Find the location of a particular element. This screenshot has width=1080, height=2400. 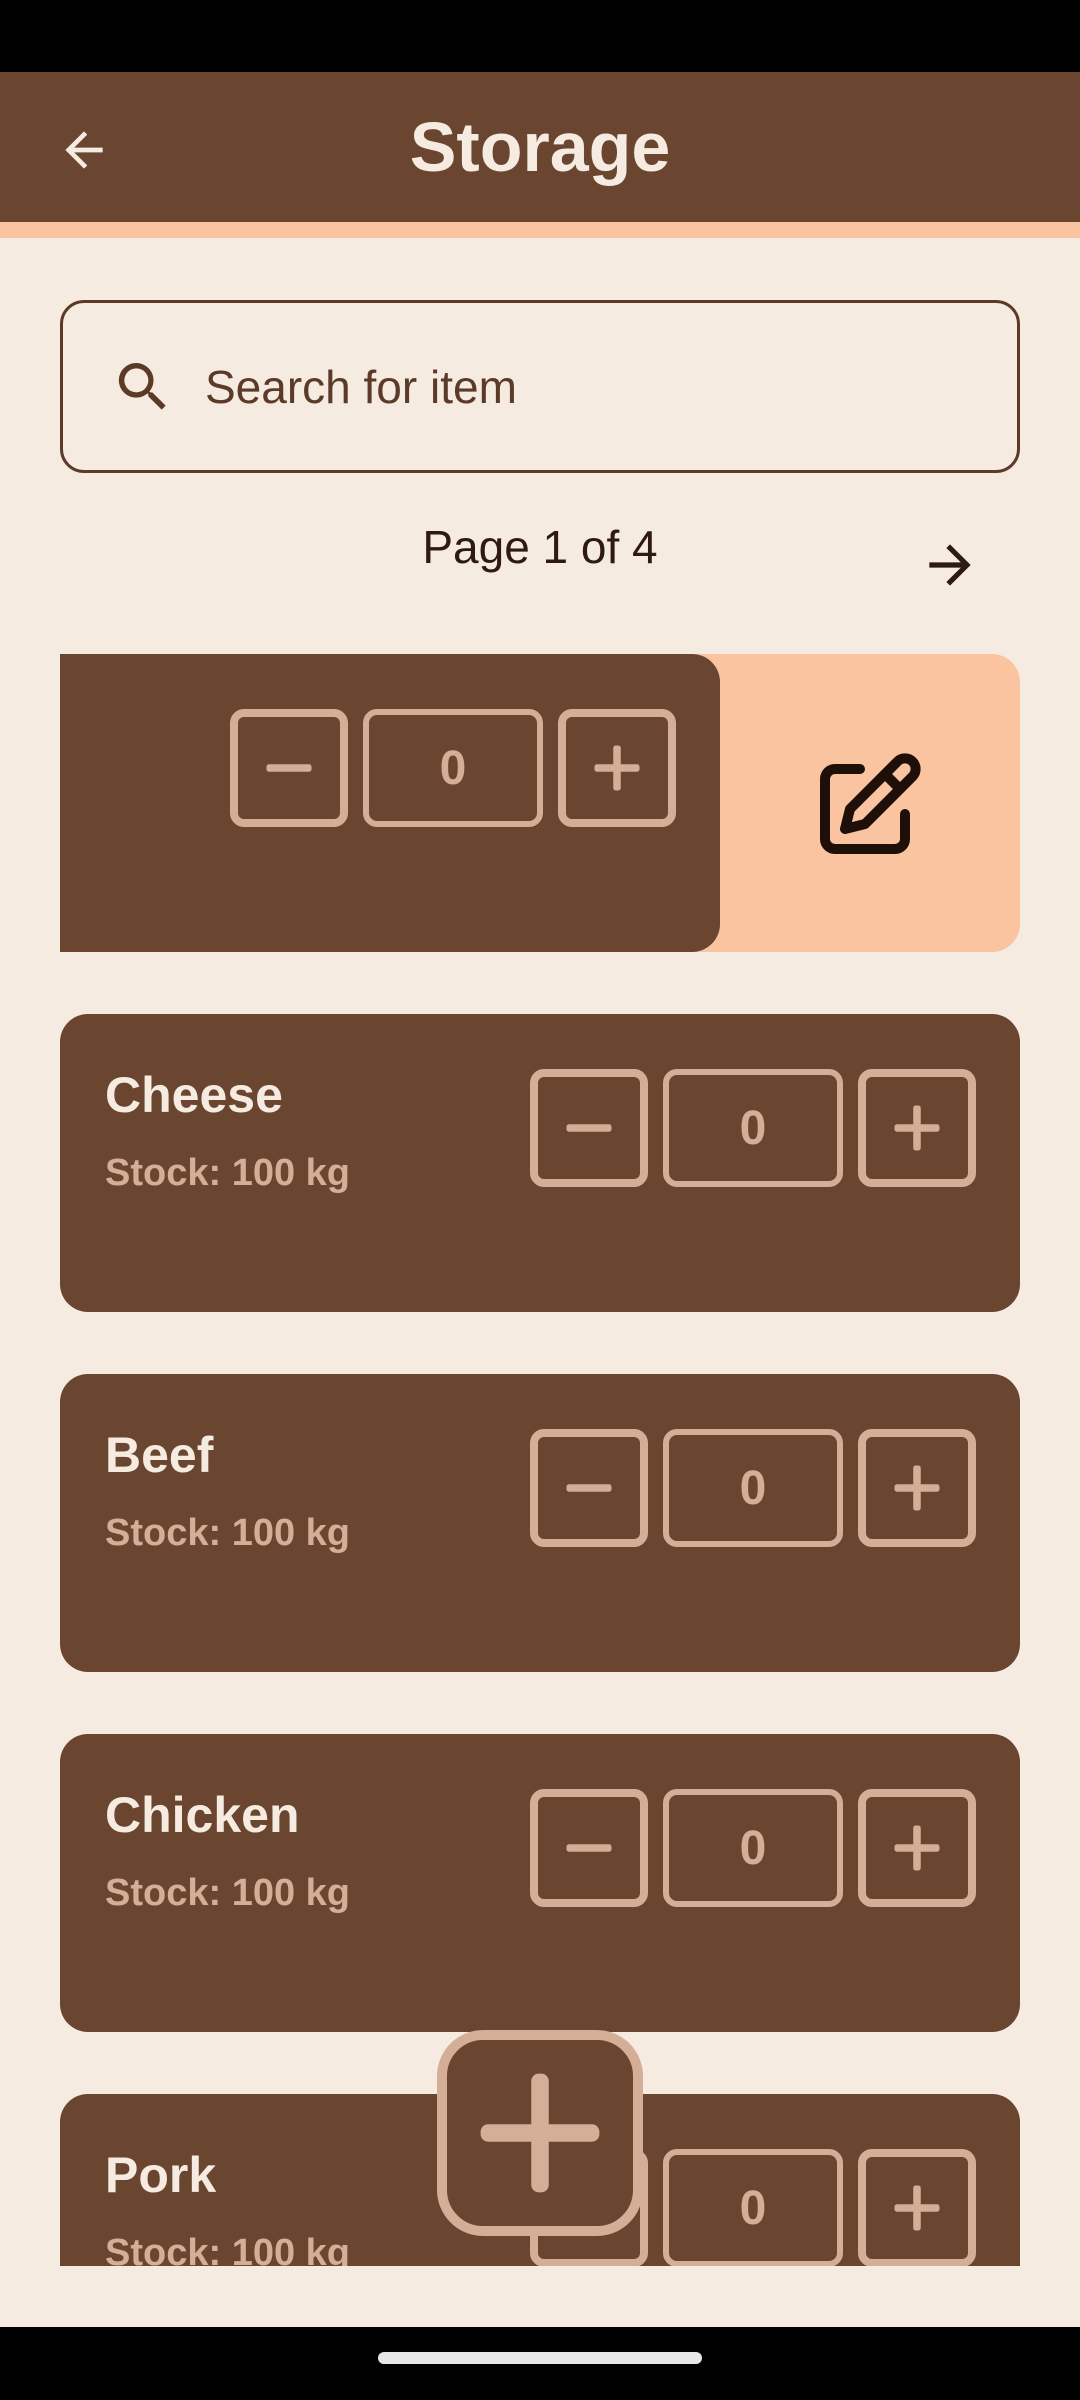

page-title: Storage is located at coordinates (540, 147).